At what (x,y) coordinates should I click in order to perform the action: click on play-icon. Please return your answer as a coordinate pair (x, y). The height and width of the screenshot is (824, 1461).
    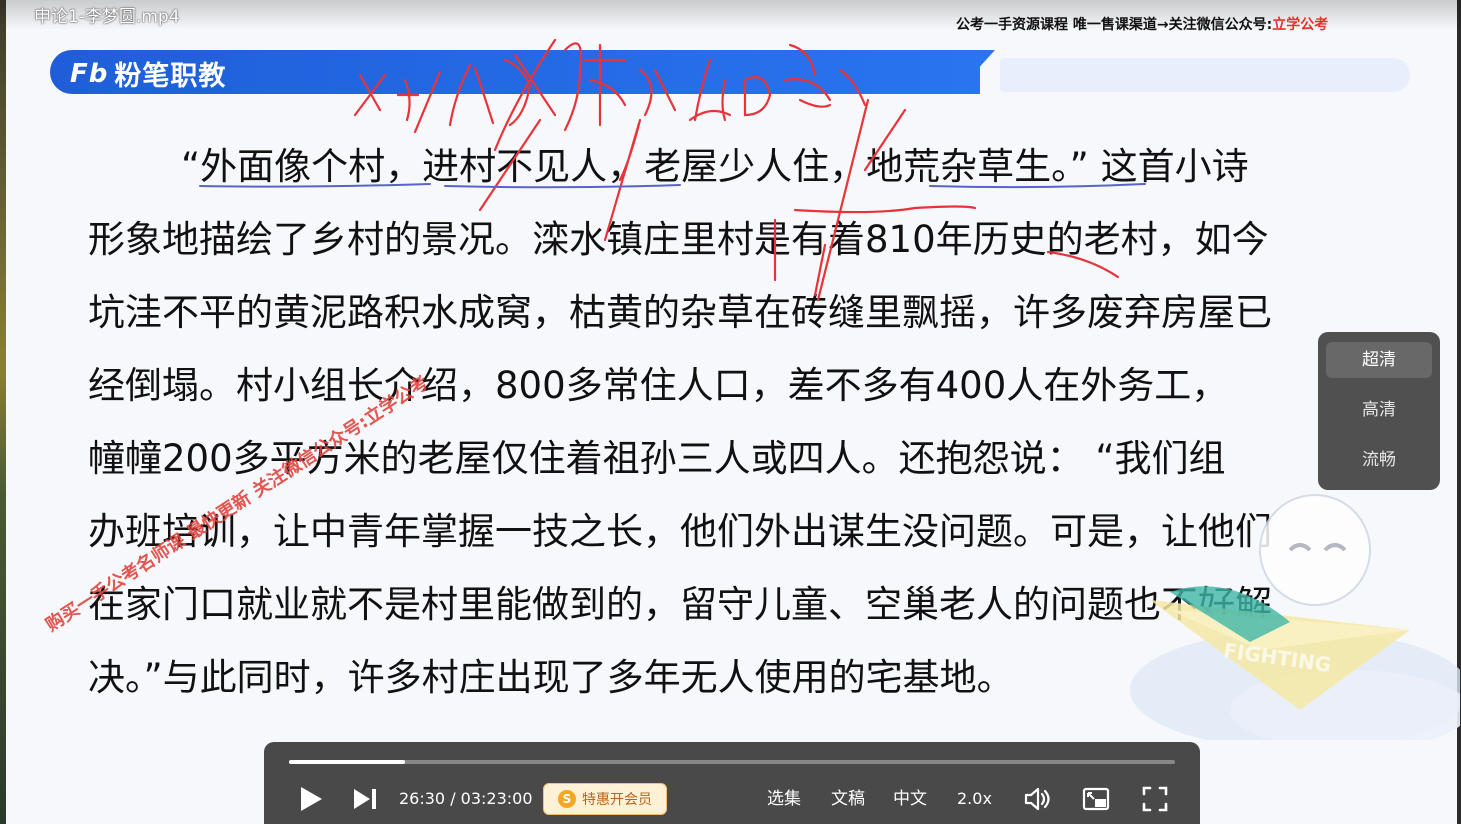
    Looking at the image, I should click on (311, 799).